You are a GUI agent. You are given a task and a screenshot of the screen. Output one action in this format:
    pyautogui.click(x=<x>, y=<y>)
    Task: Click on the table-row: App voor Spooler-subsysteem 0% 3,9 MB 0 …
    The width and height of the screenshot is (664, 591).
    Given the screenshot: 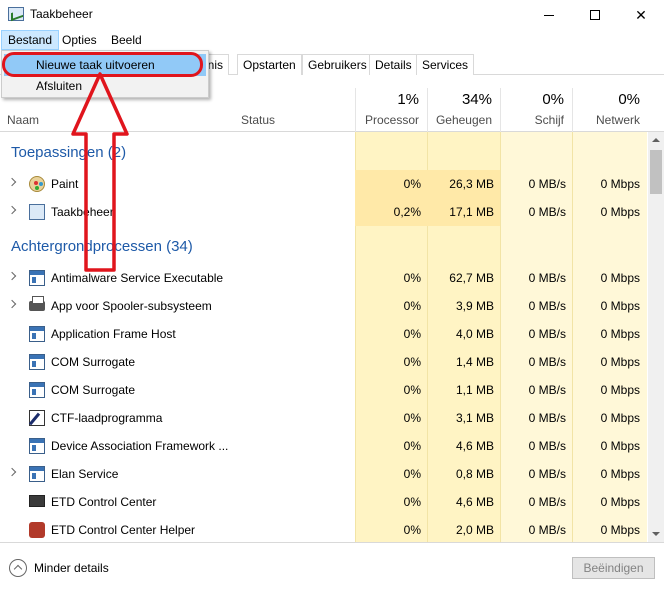 What is the action you would take?
    pyautogui.click(x=324, y=306)
    